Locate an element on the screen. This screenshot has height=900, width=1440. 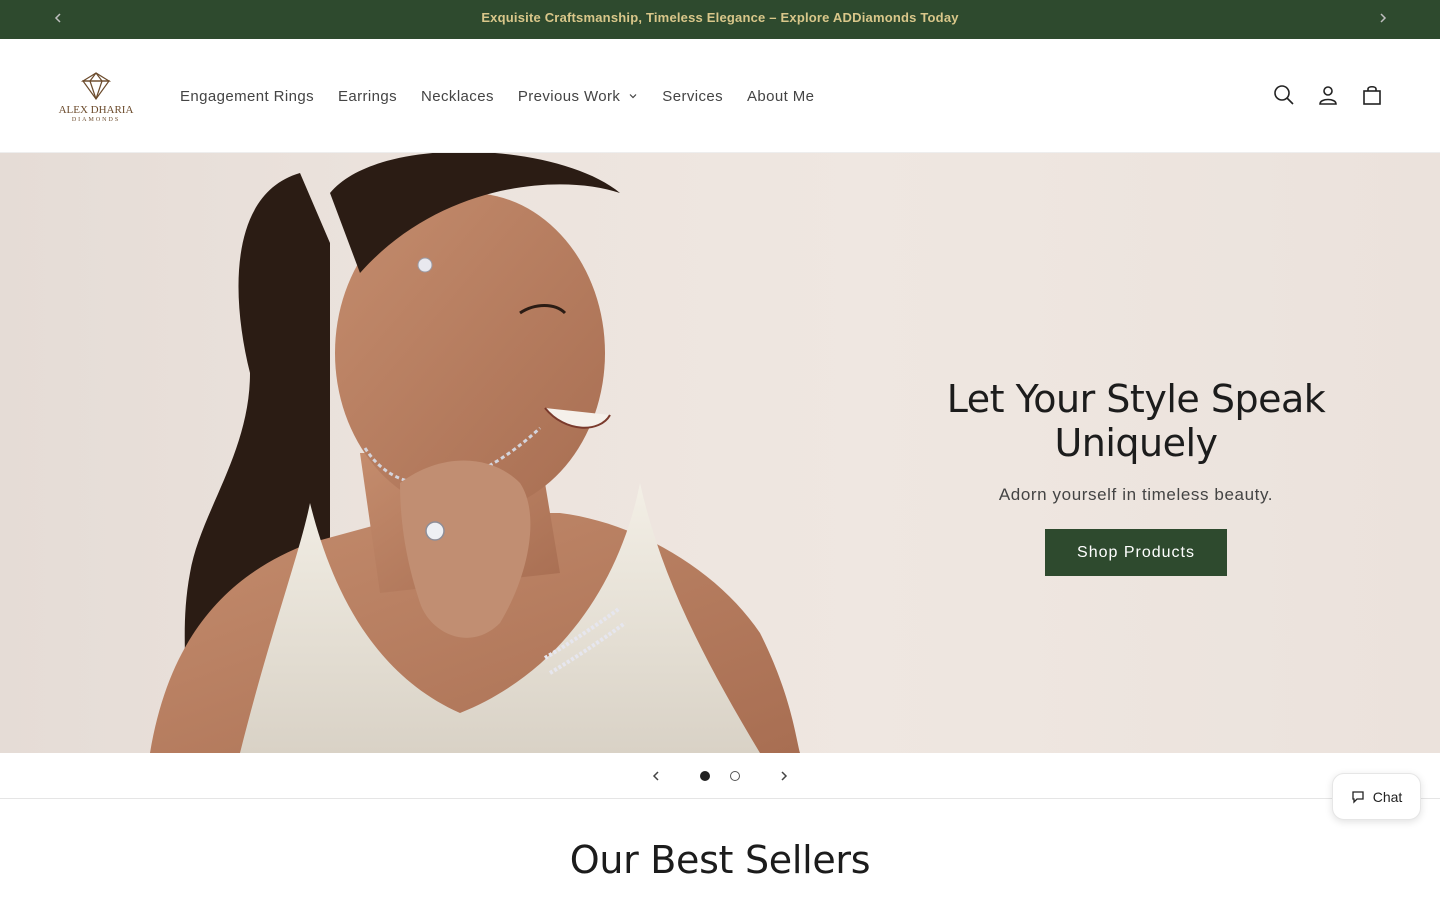
nav-earrings: Earrings is located at coordinates (367, 96).